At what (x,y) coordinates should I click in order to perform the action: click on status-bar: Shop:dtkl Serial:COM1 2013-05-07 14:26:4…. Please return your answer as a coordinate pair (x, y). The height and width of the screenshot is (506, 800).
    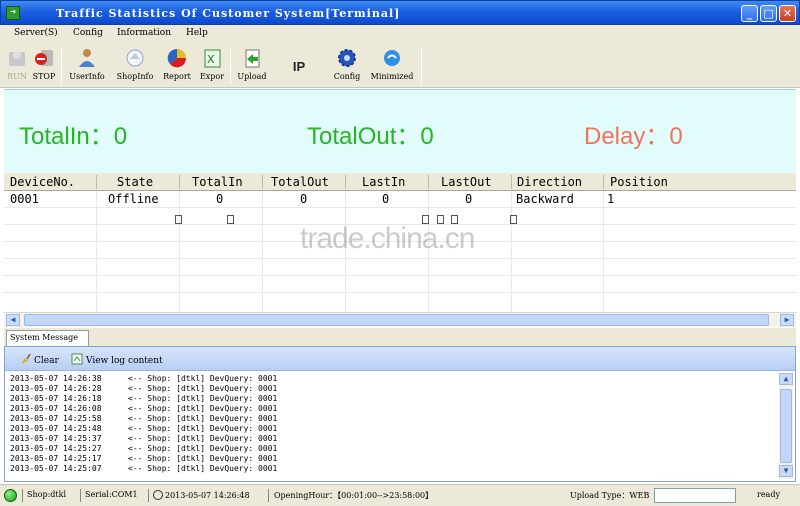
    Looking at the image, I should click on (400, 495).